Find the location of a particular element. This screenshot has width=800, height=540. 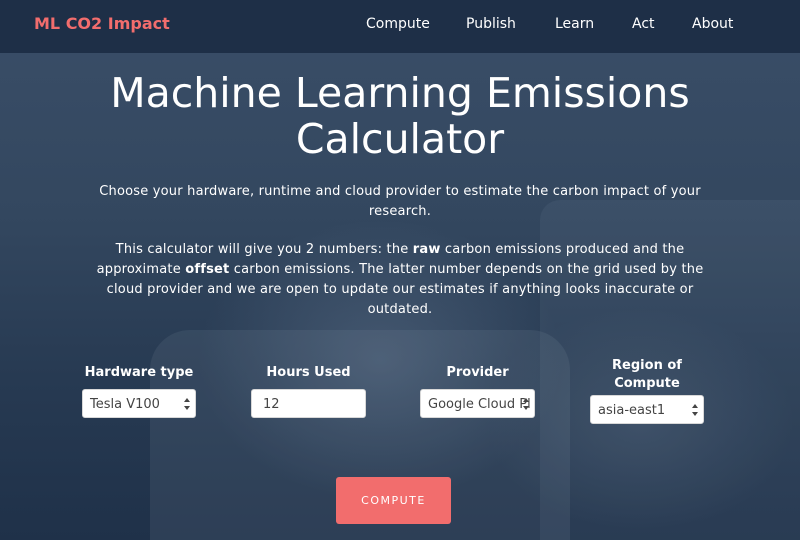

nav-link-act: Act is located at coordinates (643, 24).